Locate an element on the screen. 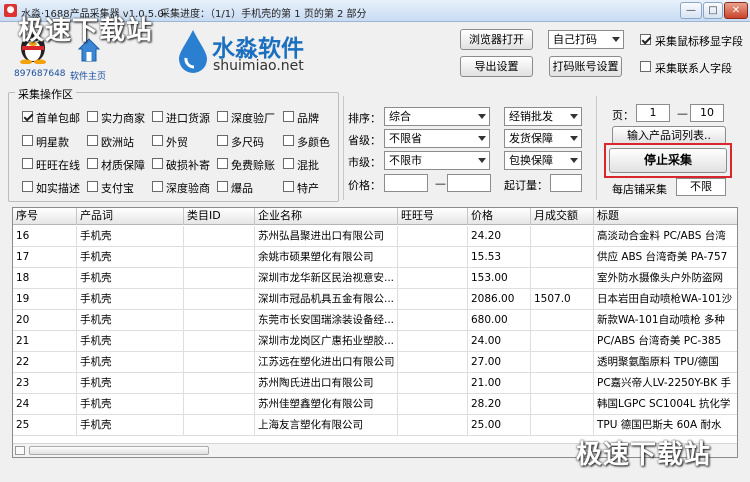 The height and width of the screenshot is (482, 750). table-cell: 22 is located at coordinates (45, 362).